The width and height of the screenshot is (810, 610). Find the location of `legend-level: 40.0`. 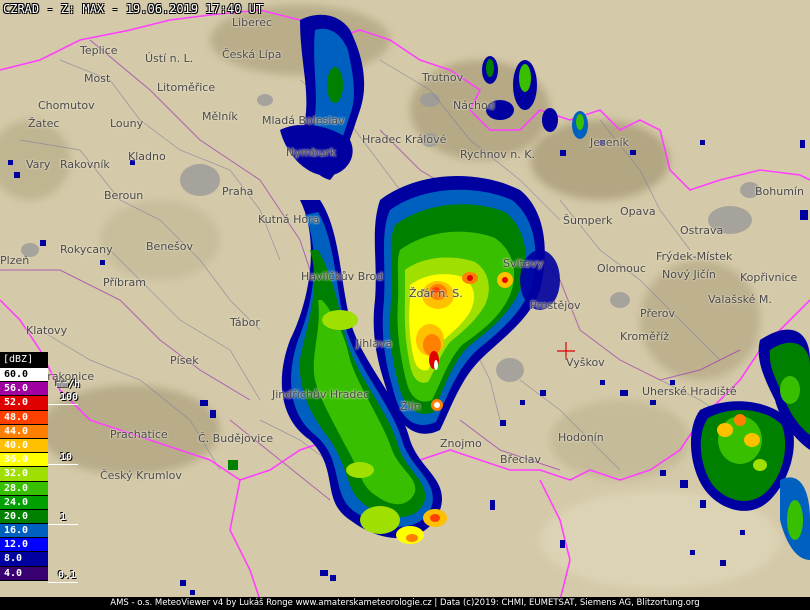

legend-level: 40.0 is located at coordinates (24, 446).